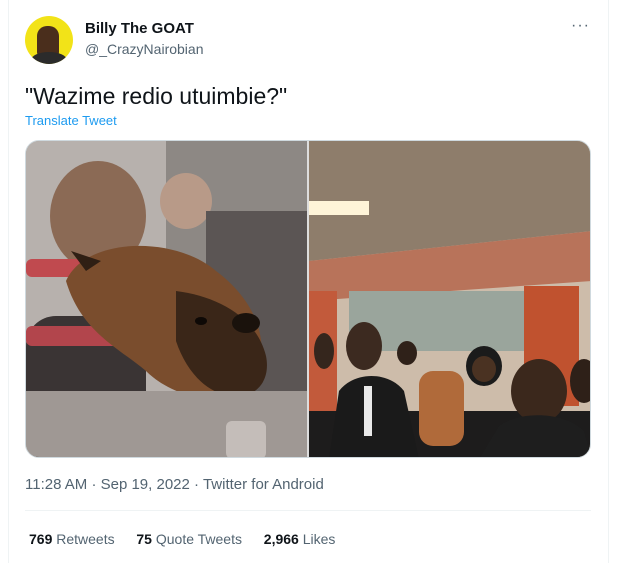 The image size is (617, 563). I want to click on tweet-source: Twitter for Android, so click(263, 484).